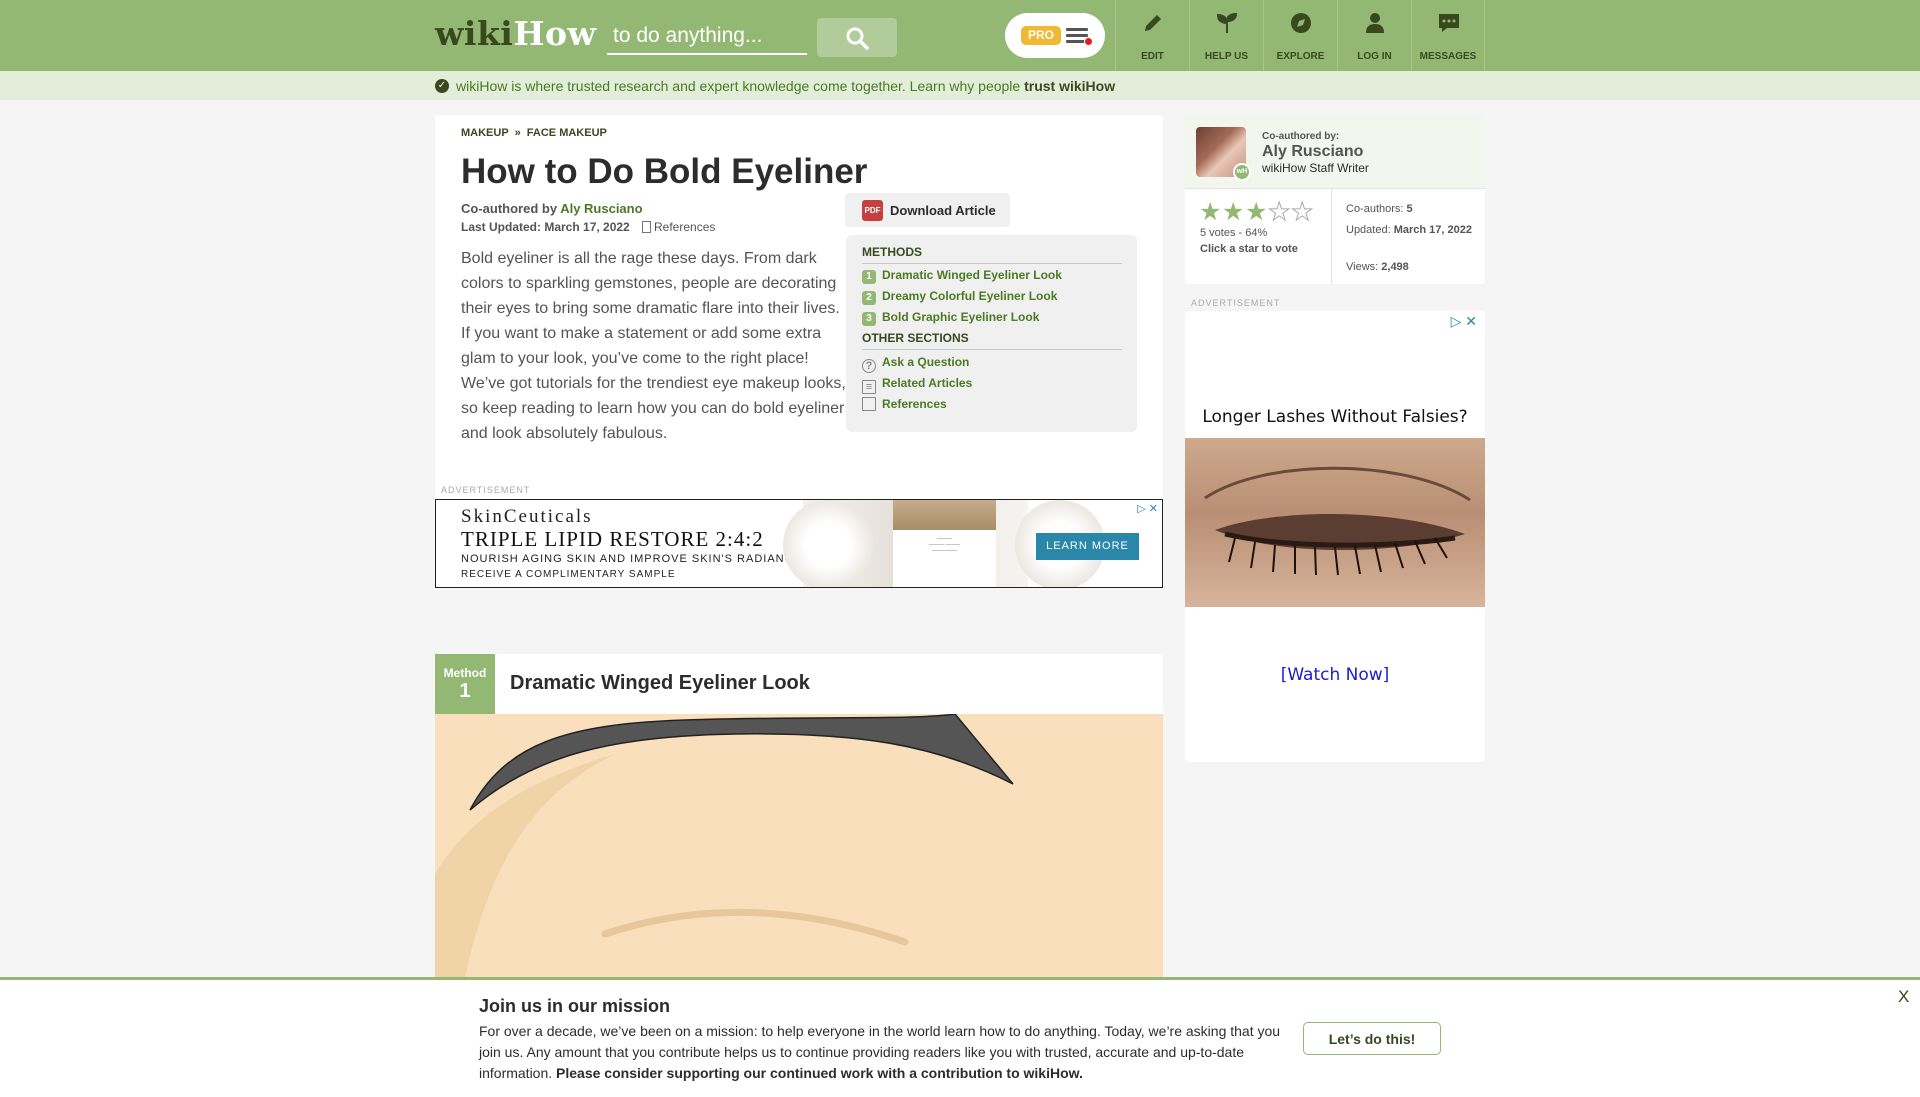 The height and width of the screenshot is (1097, 1920). I want to click on method-step-image, so click(799, 846).